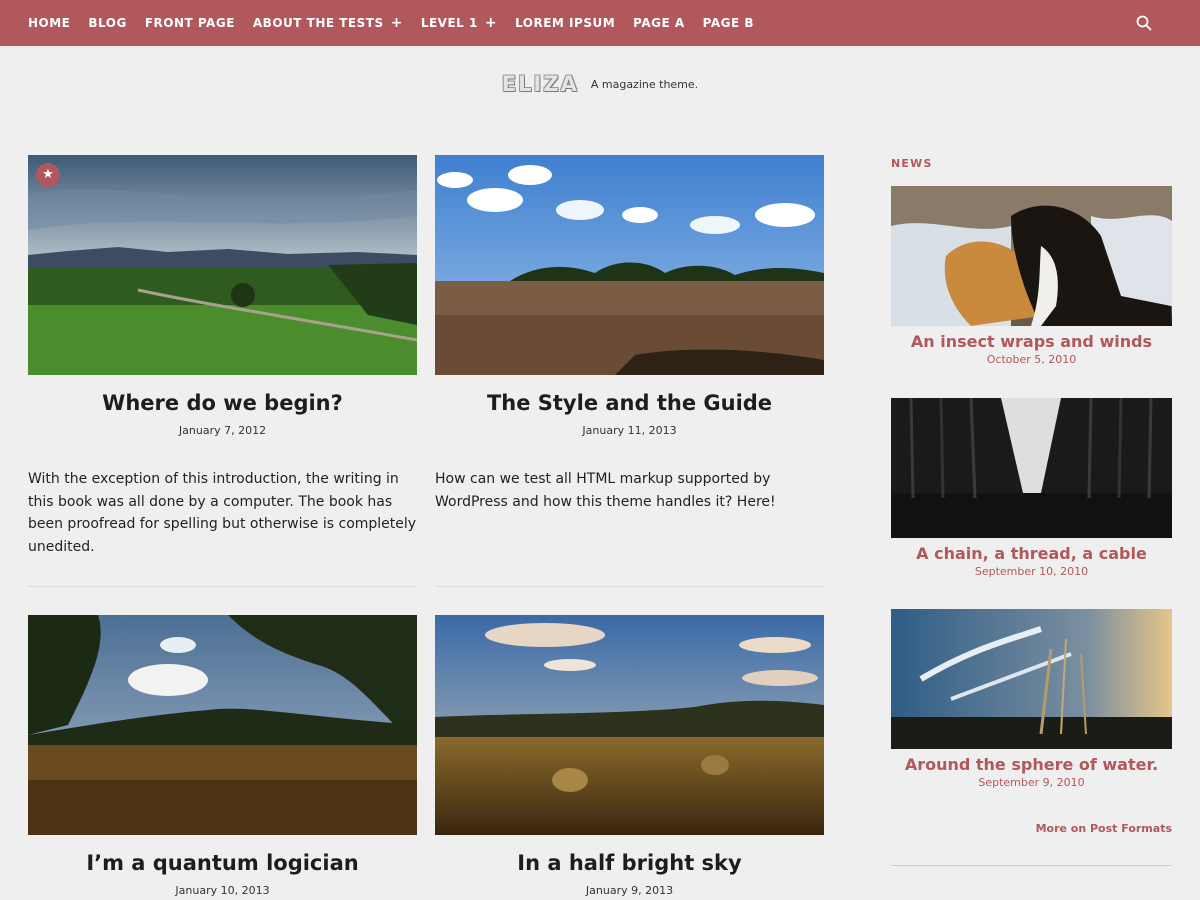 This screenshot has width=1200, height=900. I want to click on nav-item-front-page: FRONT PAGE, so click(190, 23).